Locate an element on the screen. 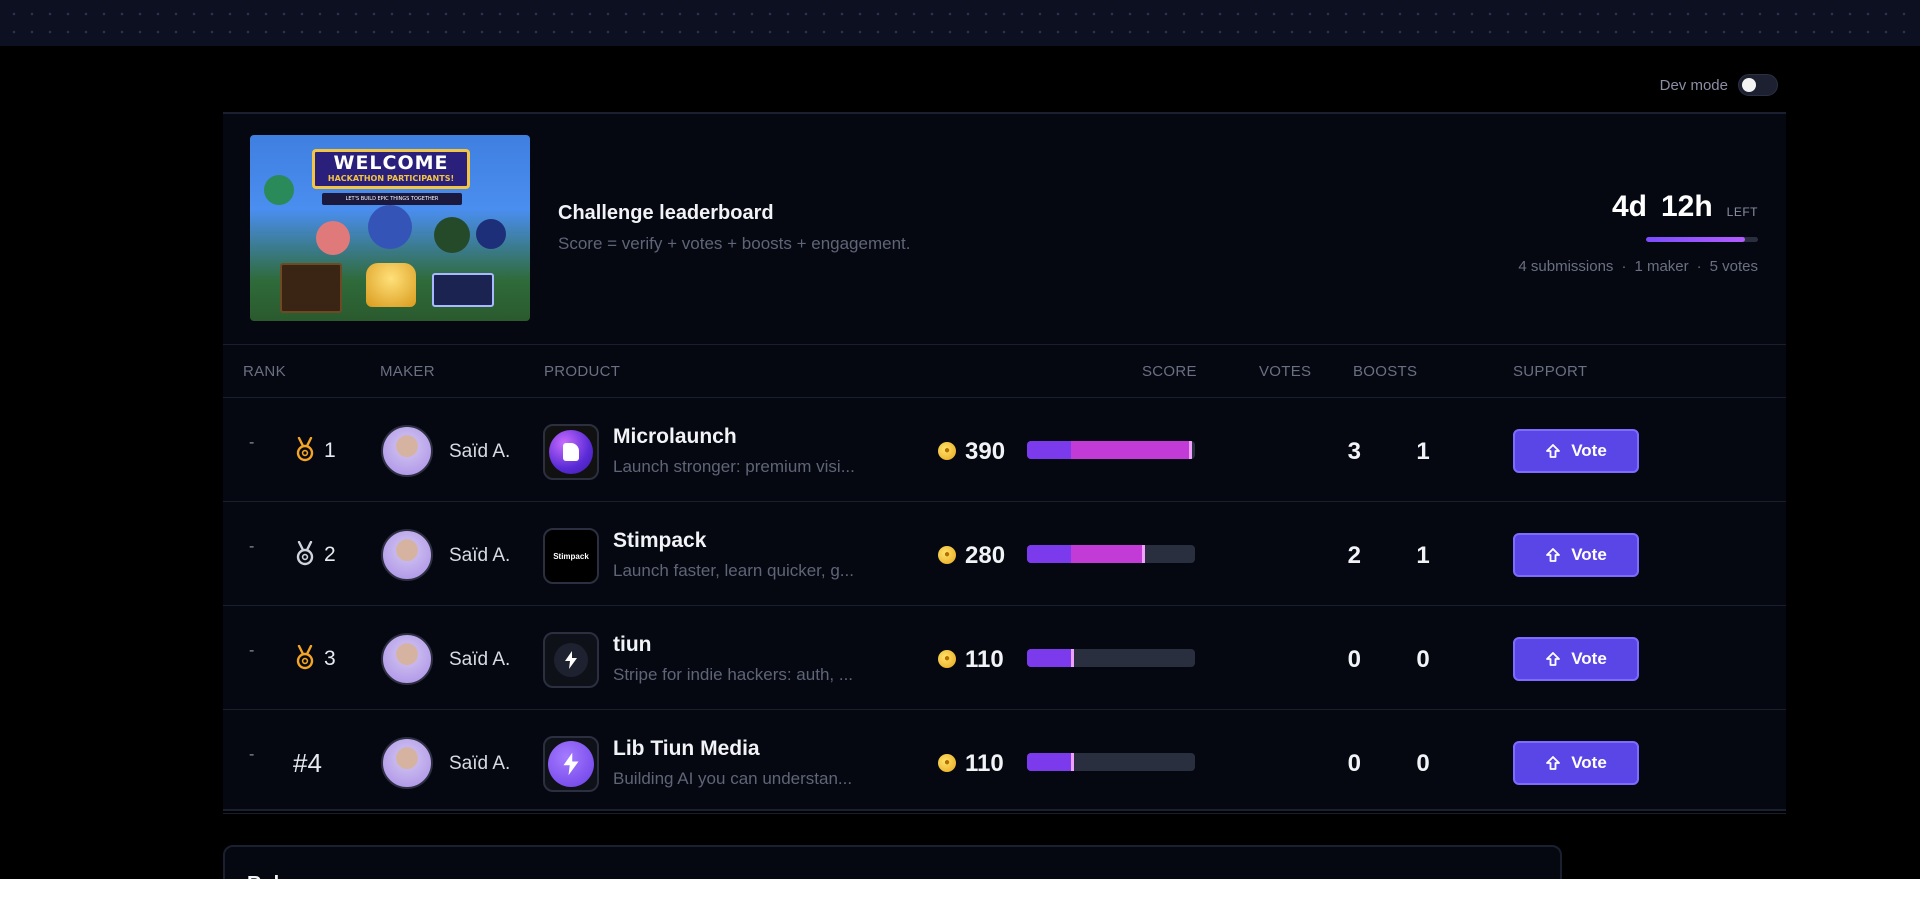 The width and height of the screenshot is (1920, 898). toggle-knob is located at coordinates (1749, 85).